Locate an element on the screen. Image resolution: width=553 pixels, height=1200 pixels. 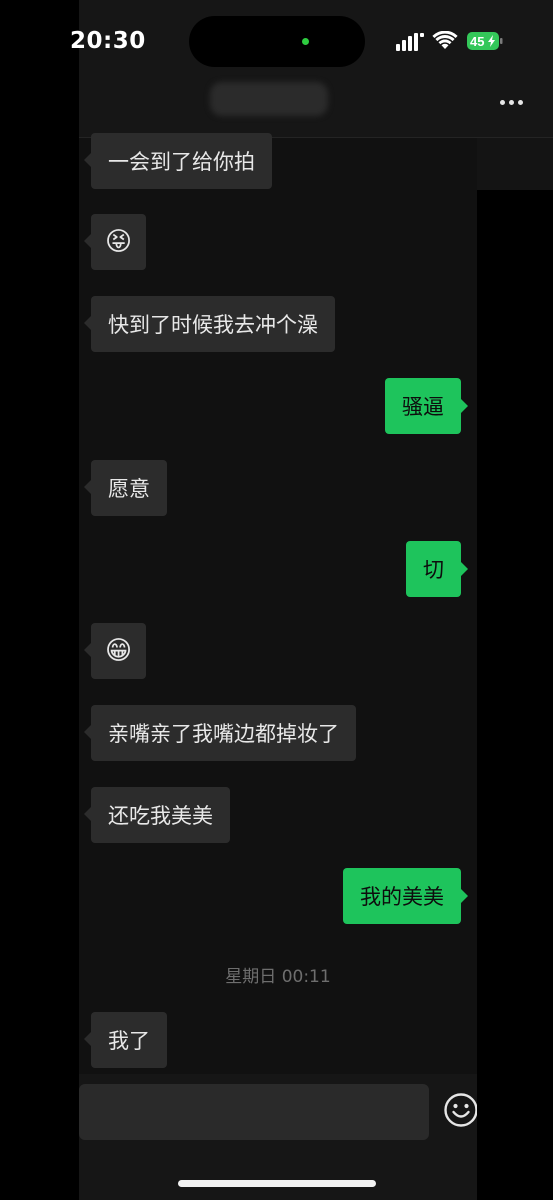
message-incoming-emoji: 😁 is located at coordinates (115, 651).